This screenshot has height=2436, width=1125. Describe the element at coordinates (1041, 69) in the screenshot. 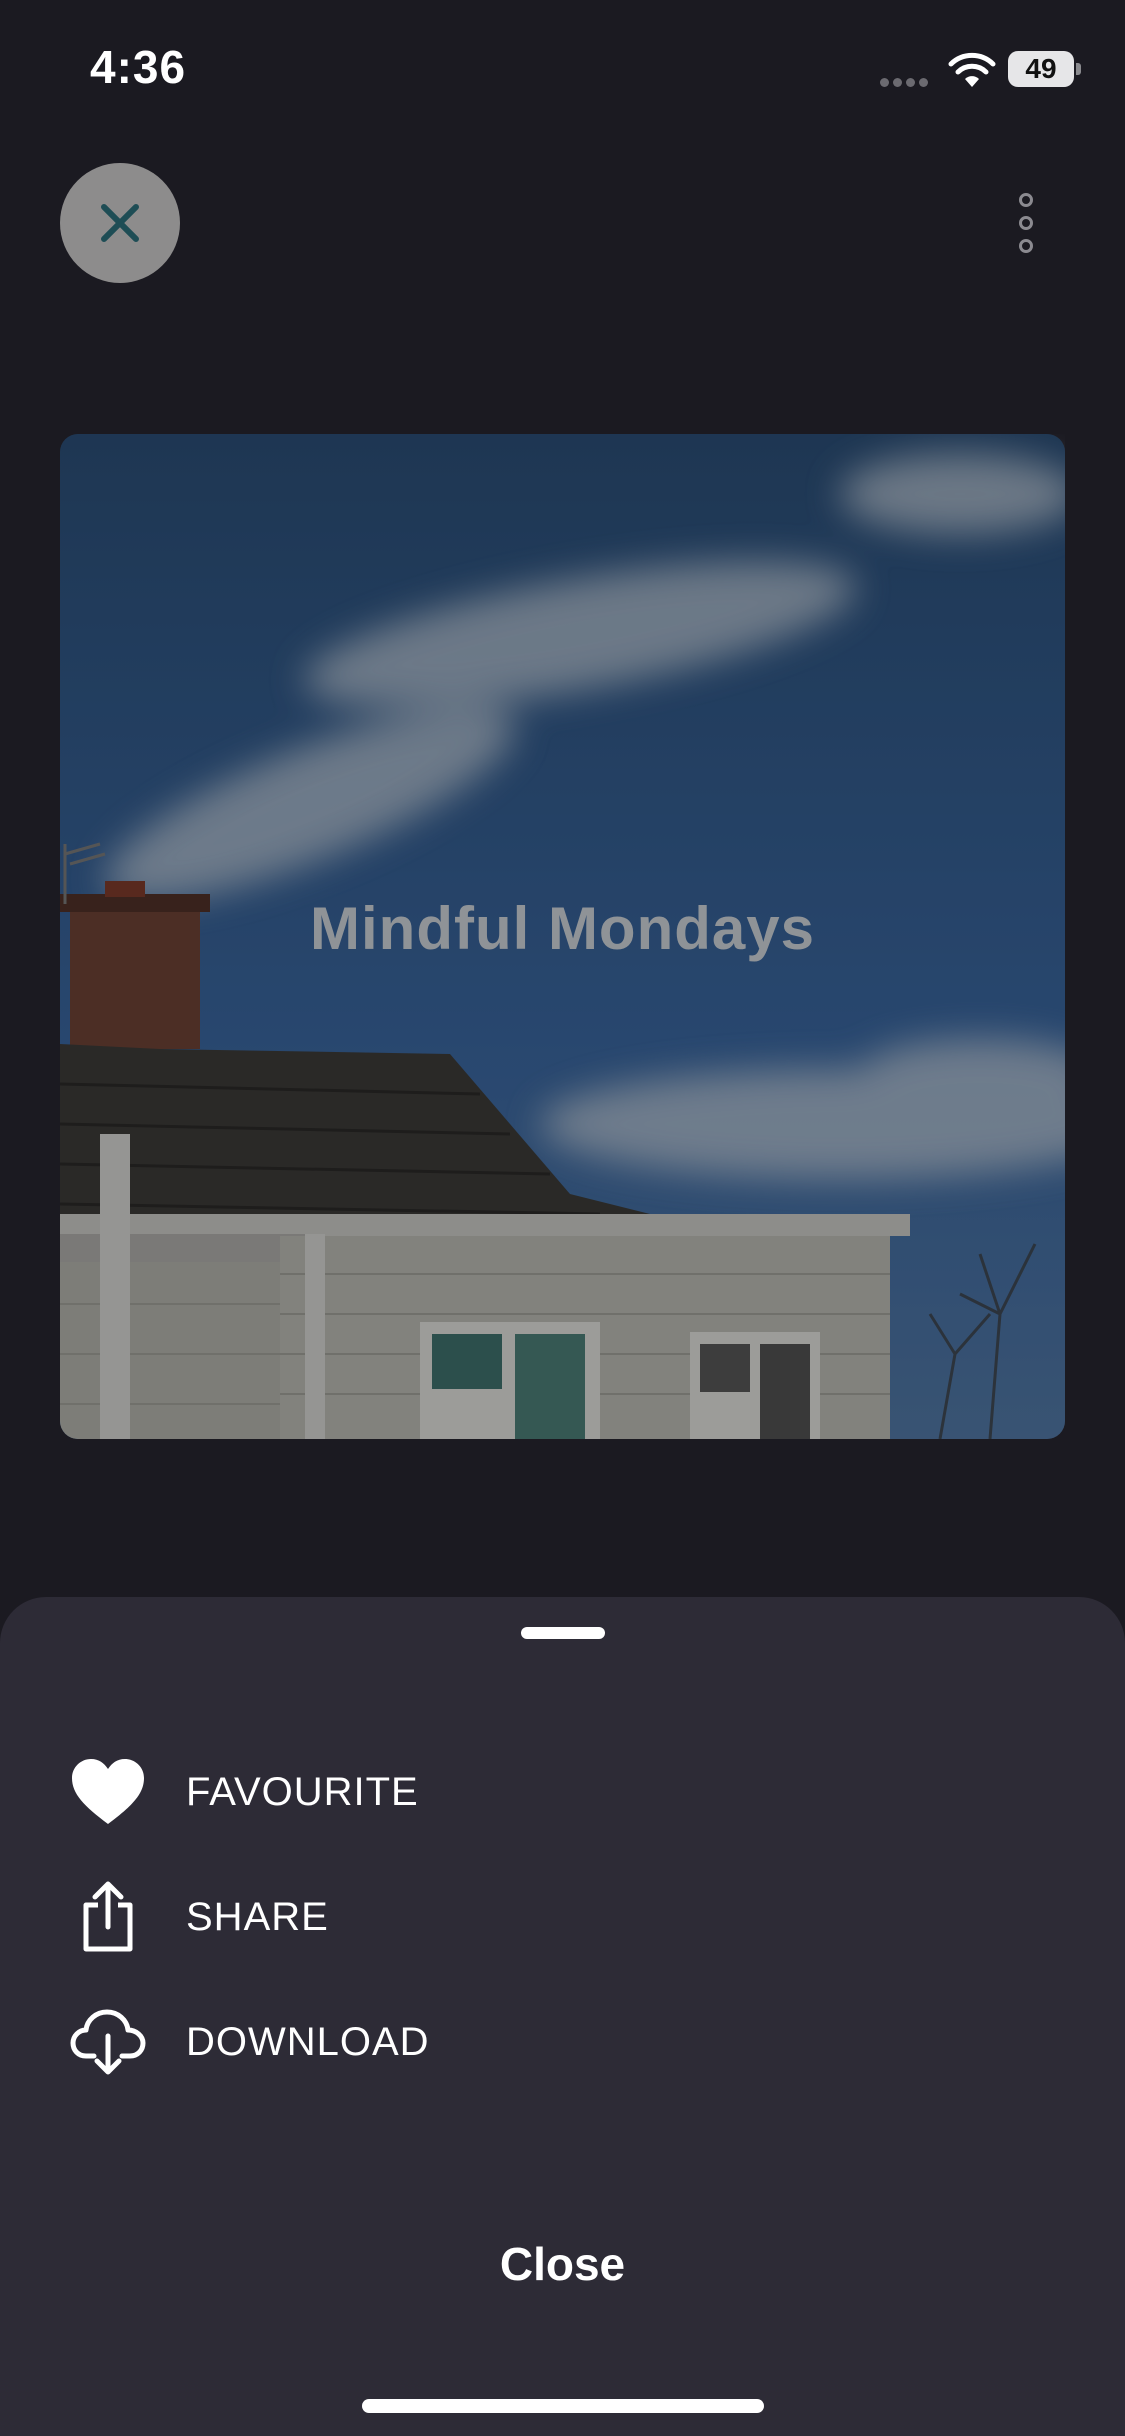

I see `battery-level: 49` at that location.